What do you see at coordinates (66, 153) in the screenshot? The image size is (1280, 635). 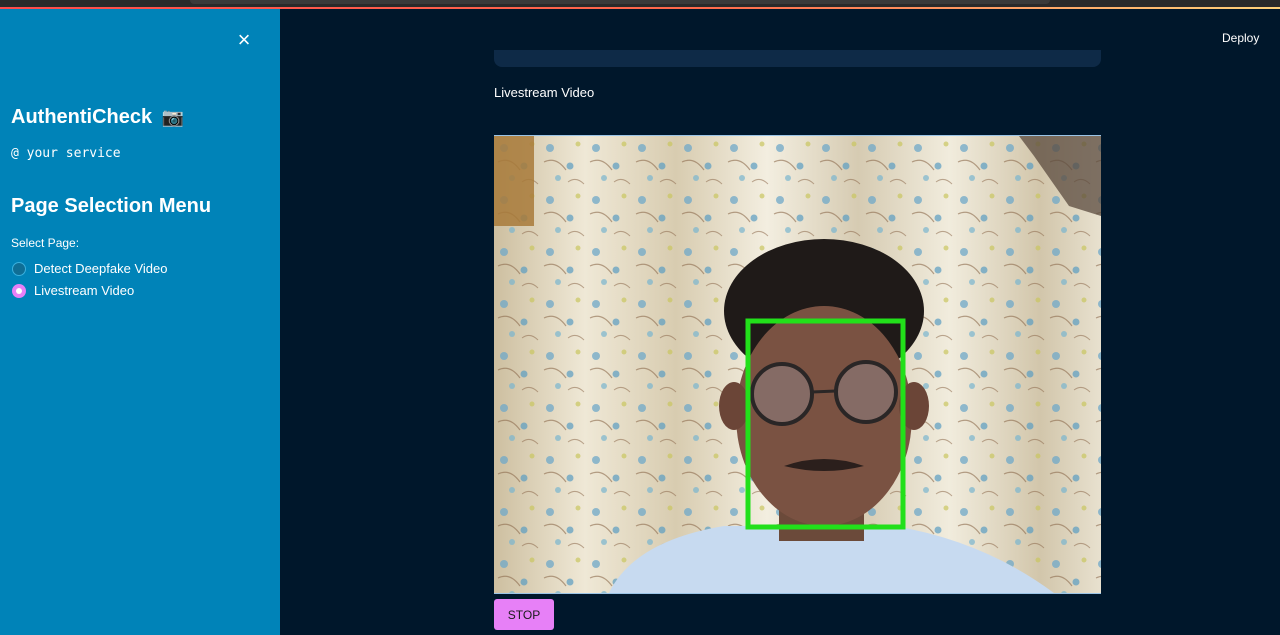 I see `app-subtitle: @ your service` at bounding box center [66, 153].